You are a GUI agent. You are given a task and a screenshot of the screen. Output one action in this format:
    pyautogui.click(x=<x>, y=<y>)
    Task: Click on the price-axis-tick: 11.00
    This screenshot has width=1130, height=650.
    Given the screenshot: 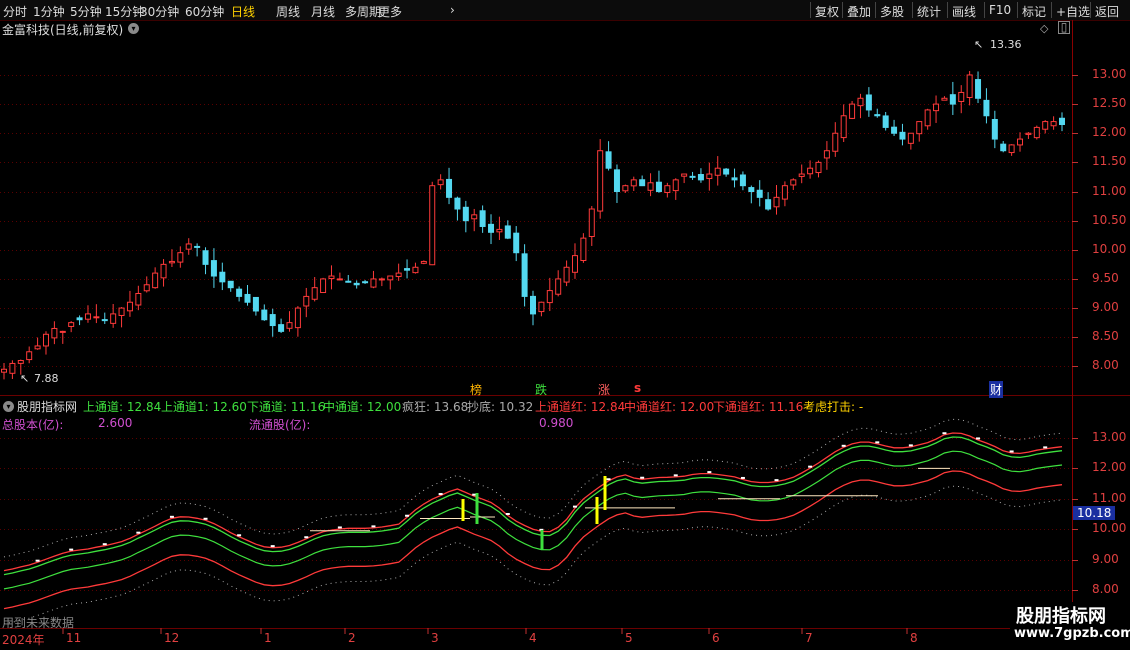 What is the action you would take?
    pyautogui.click(x=1109, y=190)
    